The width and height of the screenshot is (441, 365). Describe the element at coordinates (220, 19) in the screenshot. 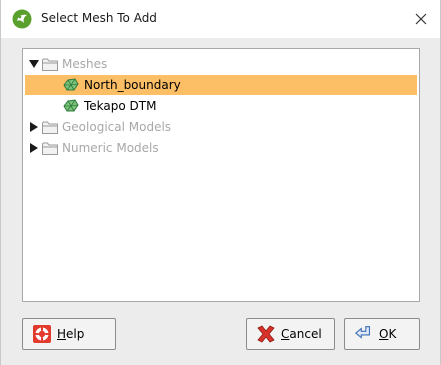

I see `title-bar: Select Mesh To Add` at that location.